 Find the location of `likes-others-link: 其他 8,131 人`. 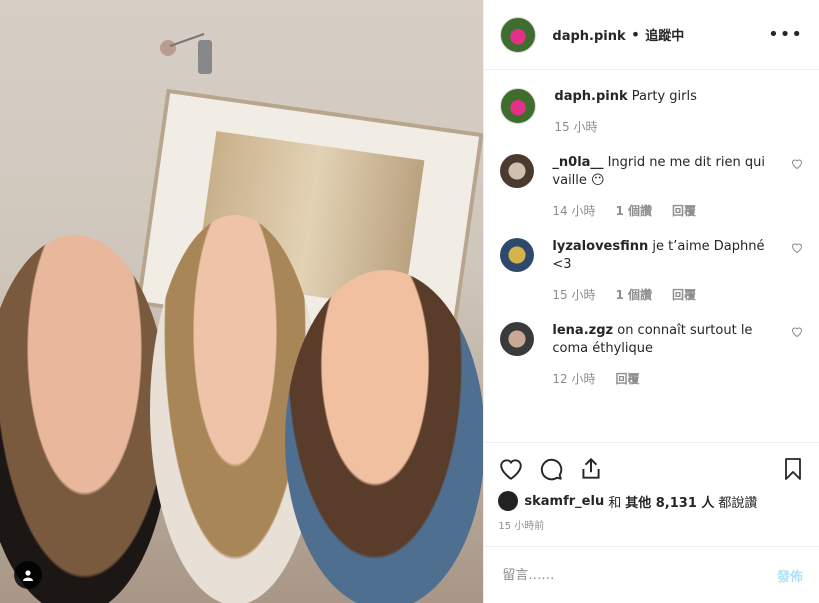

likes-others-link: 其他 8,131 人 is located at coordinates (669, 501).